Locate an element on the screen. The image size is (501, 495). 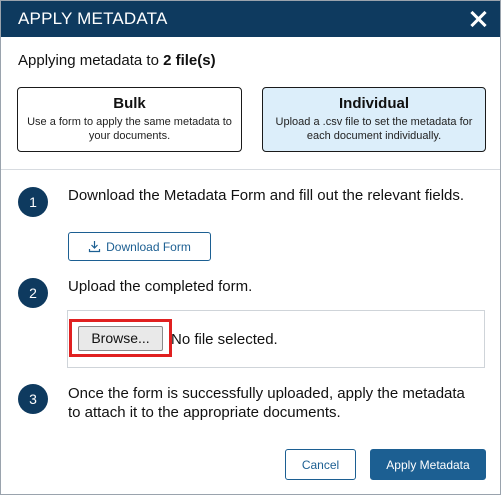
download-form-button: Download Form is located at coordinates (139, 246).